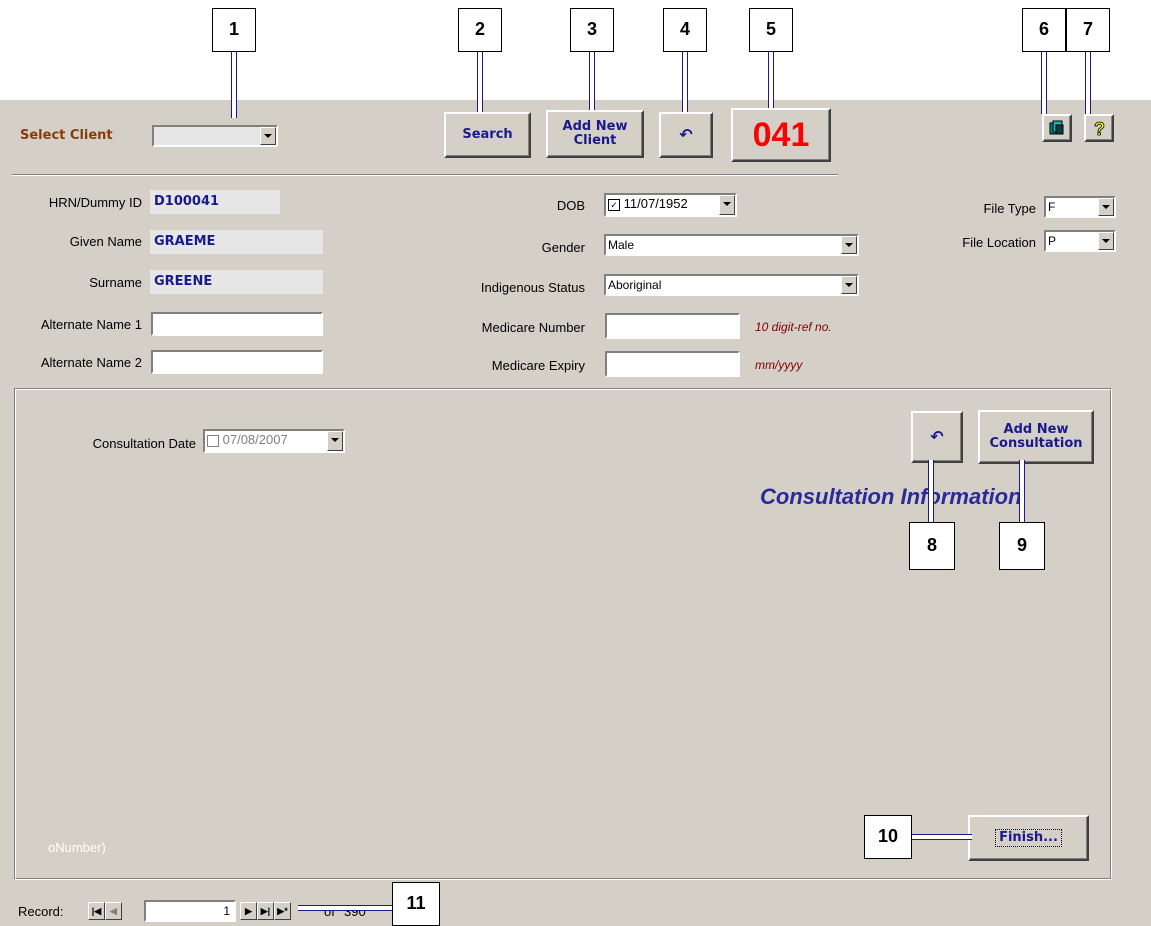 This screenshot has height=926, width=1151. What do you see at coordinates (1080, 241) in the screenshot?
I see `file-location-dropdown: P` at bounding box center [1080, 241].